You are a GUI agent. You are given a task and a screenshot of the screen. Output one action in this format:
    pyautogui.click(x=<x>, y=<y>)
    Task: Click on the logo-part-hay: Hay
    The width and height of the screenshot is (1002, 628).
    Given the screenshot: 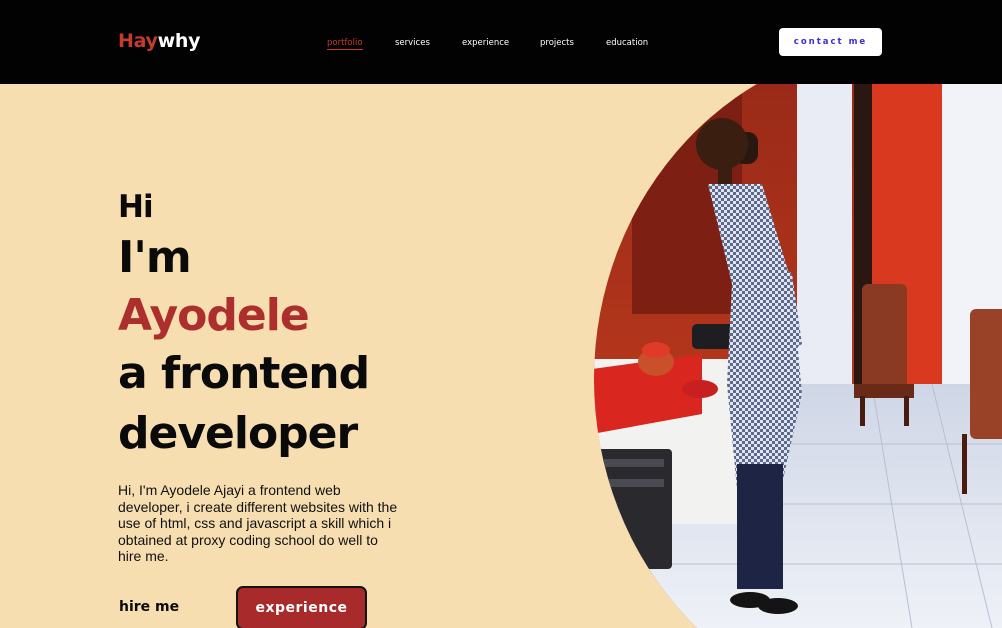 What is the action you would take?
    pyautogui.click(x=138, y=41)
    